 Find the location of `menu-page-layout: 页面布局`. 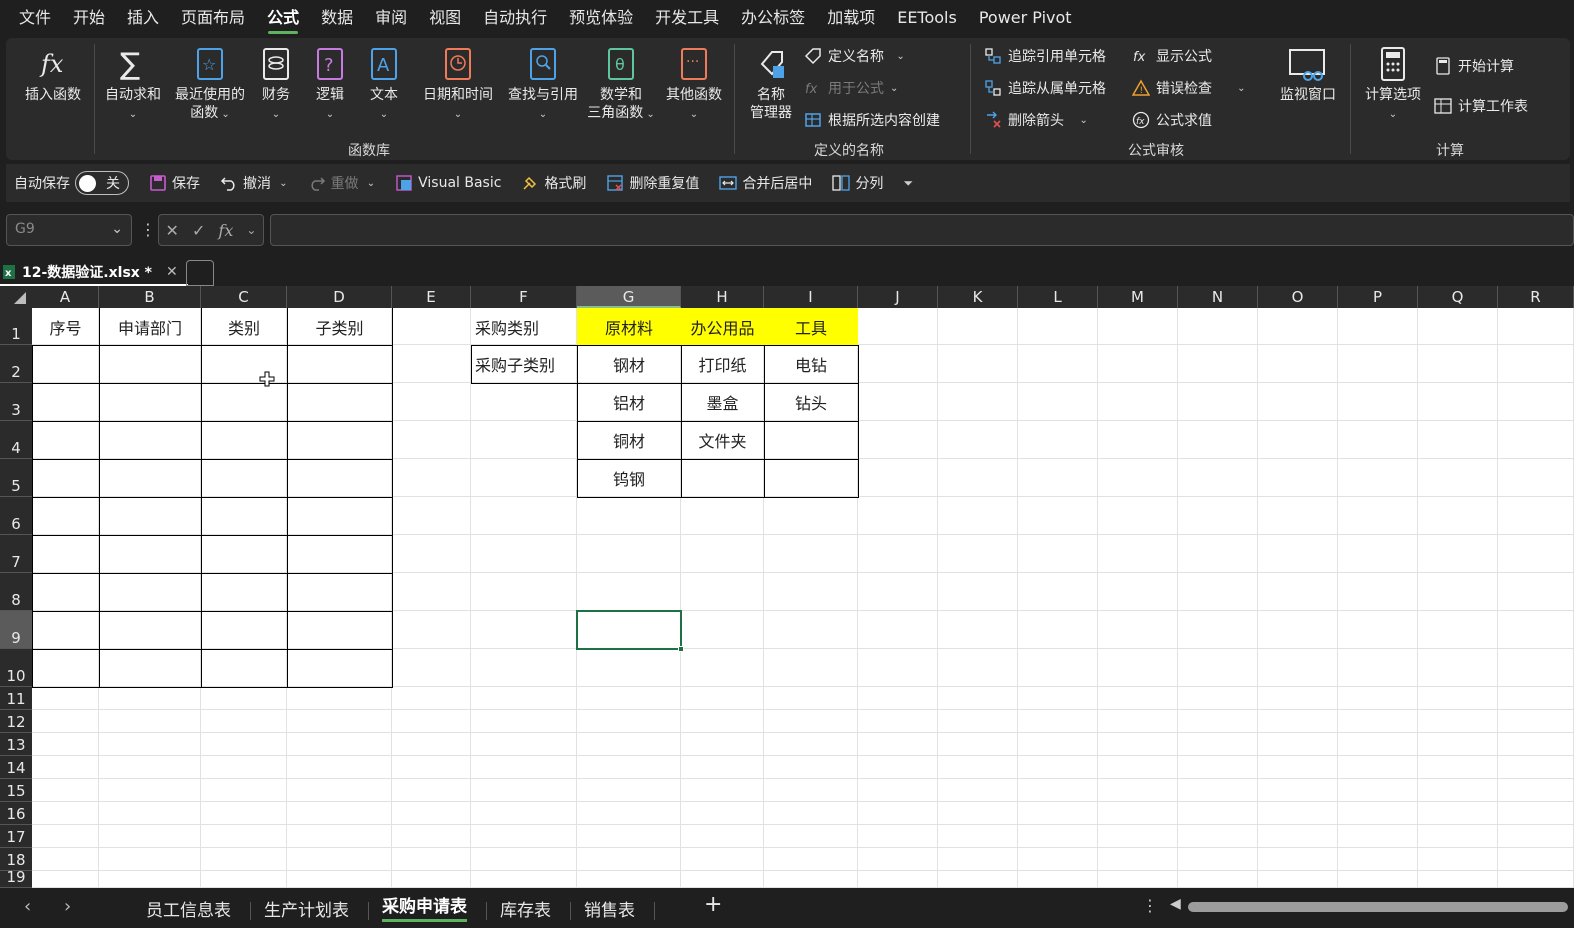

menu-page-layout: 页面布局 is located at coordinates (213, 18).